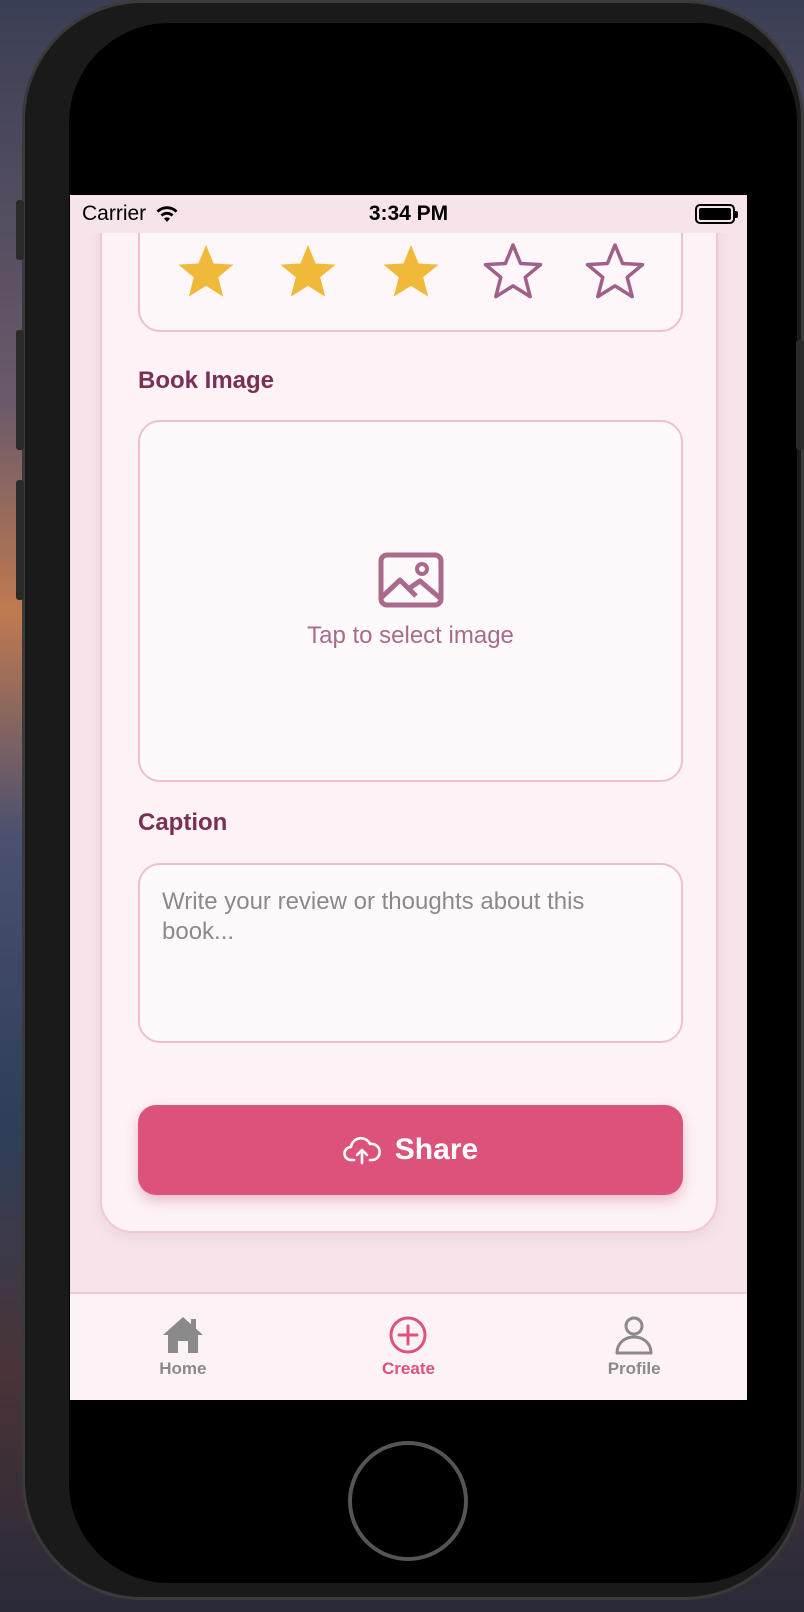  I want to click on wifi-icon, so click(167, 214).